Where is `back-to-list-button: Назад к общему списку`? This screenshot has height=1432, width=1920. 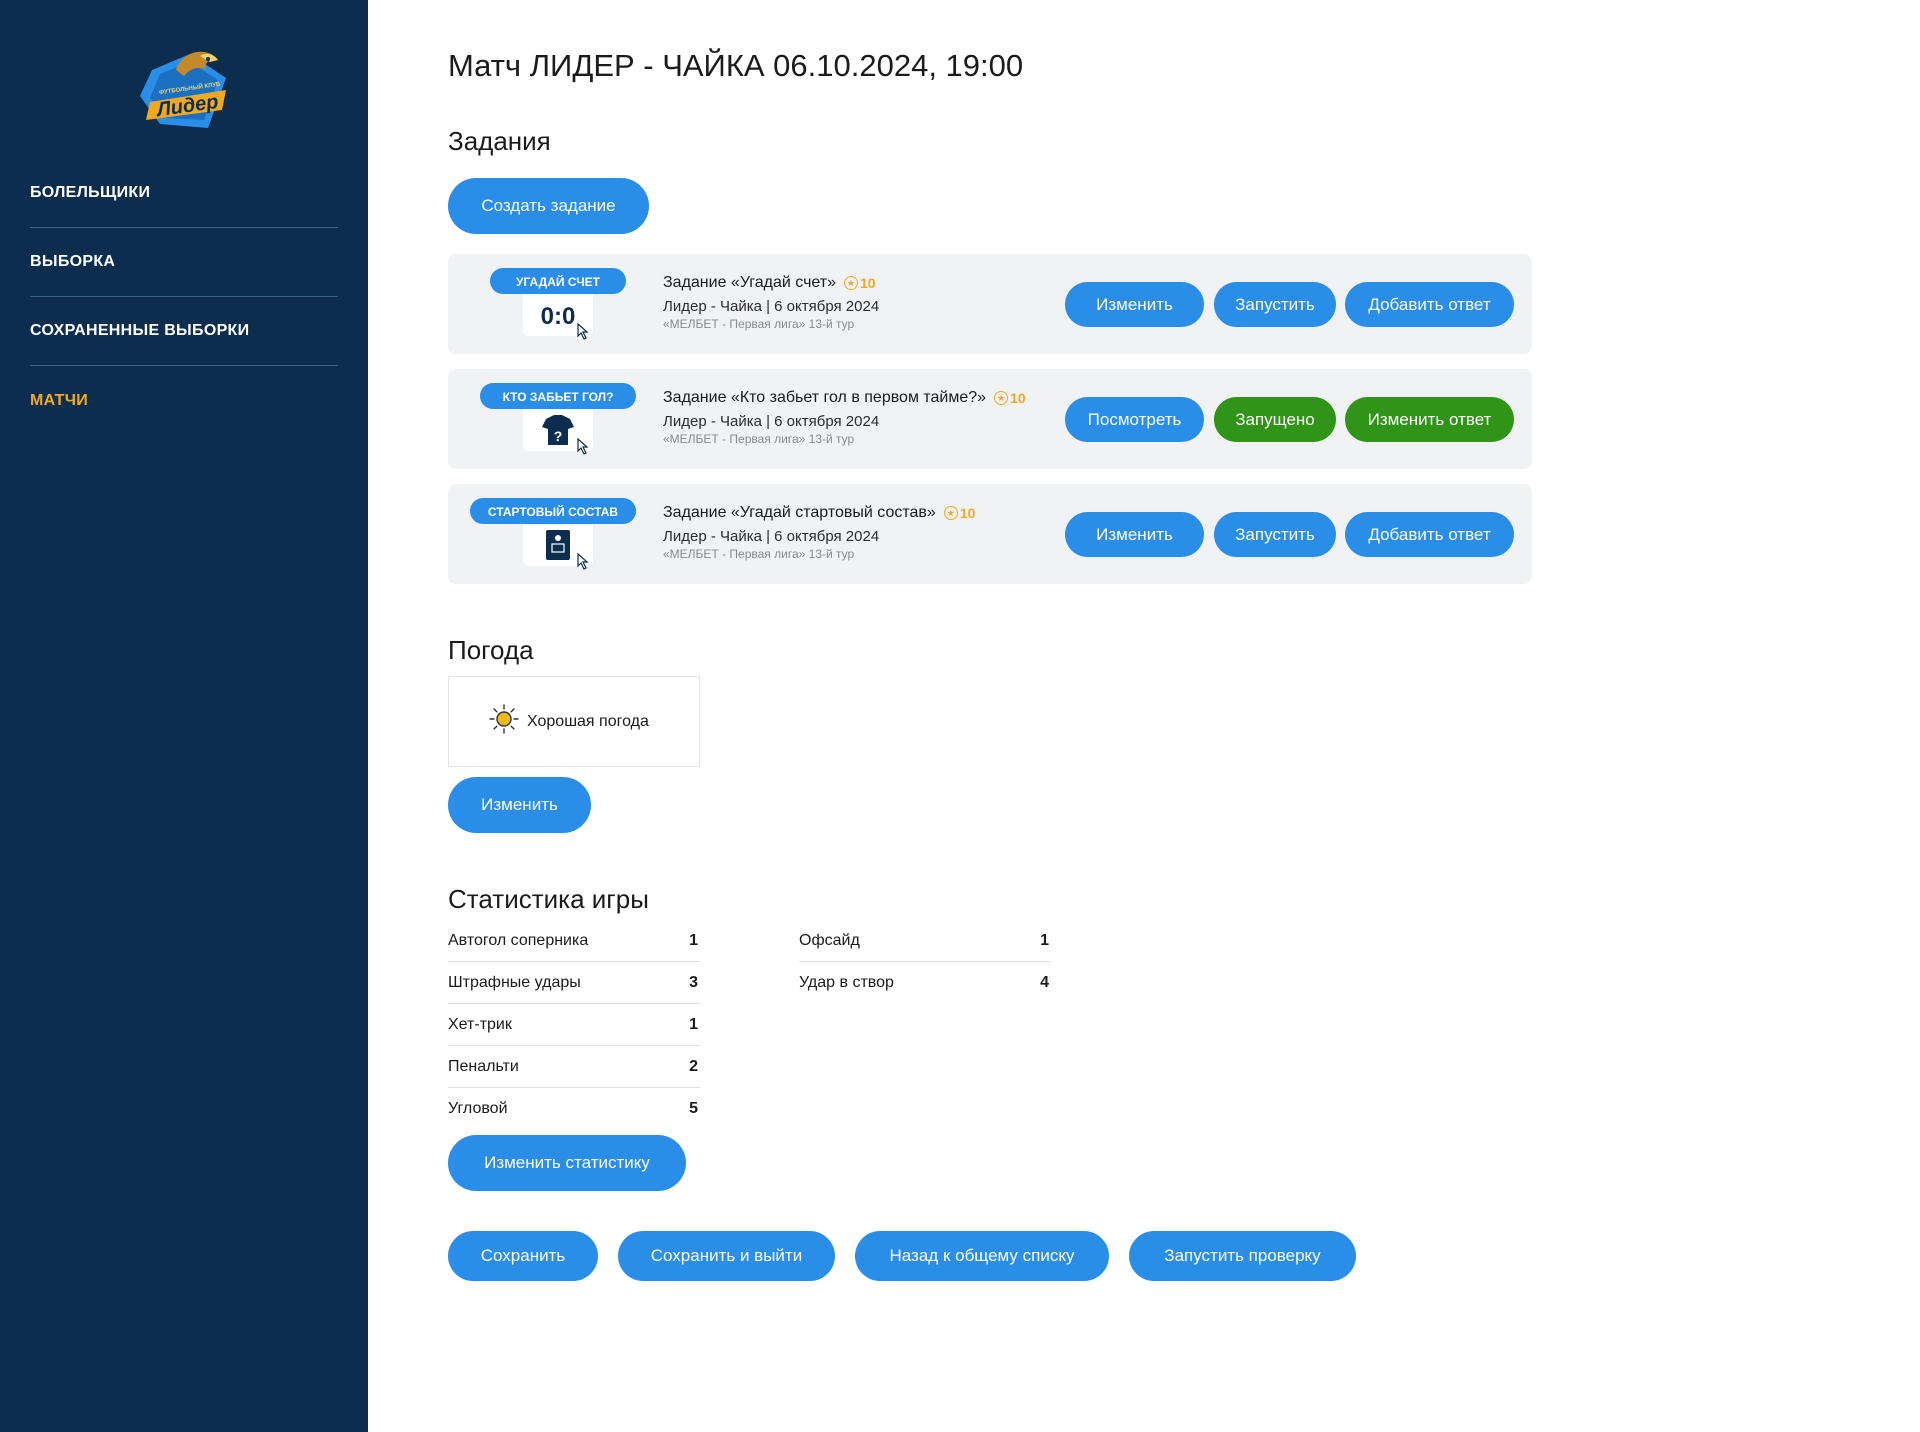 back-to-list-button: Назад к общему списку is located at coordinates (982, 1256).